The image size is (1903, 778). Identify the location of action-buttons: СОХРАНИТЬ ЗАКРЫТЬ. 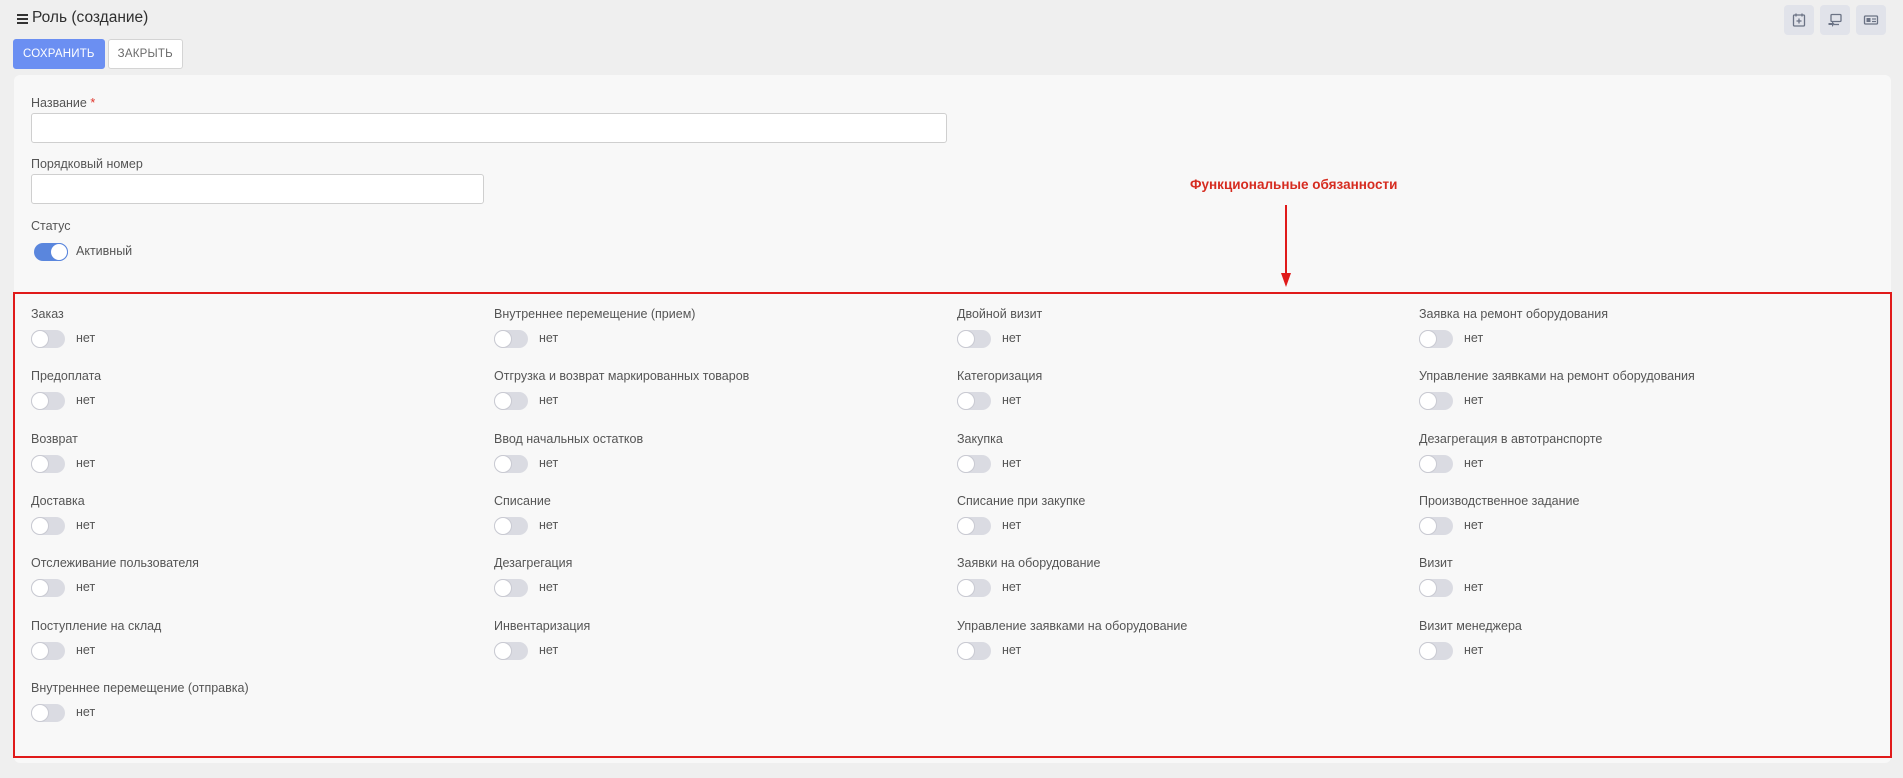
(98, 54).